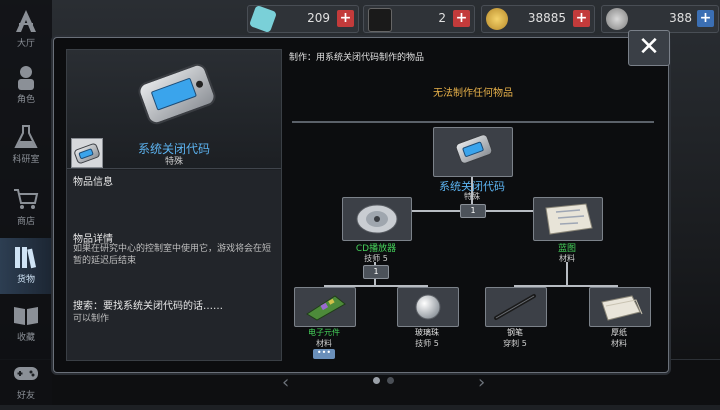 The width and height of the screenshot is (720, 410). Describe the element at coordinates (376, 380) in the screenshot. I see `page-dot-active` at that location.